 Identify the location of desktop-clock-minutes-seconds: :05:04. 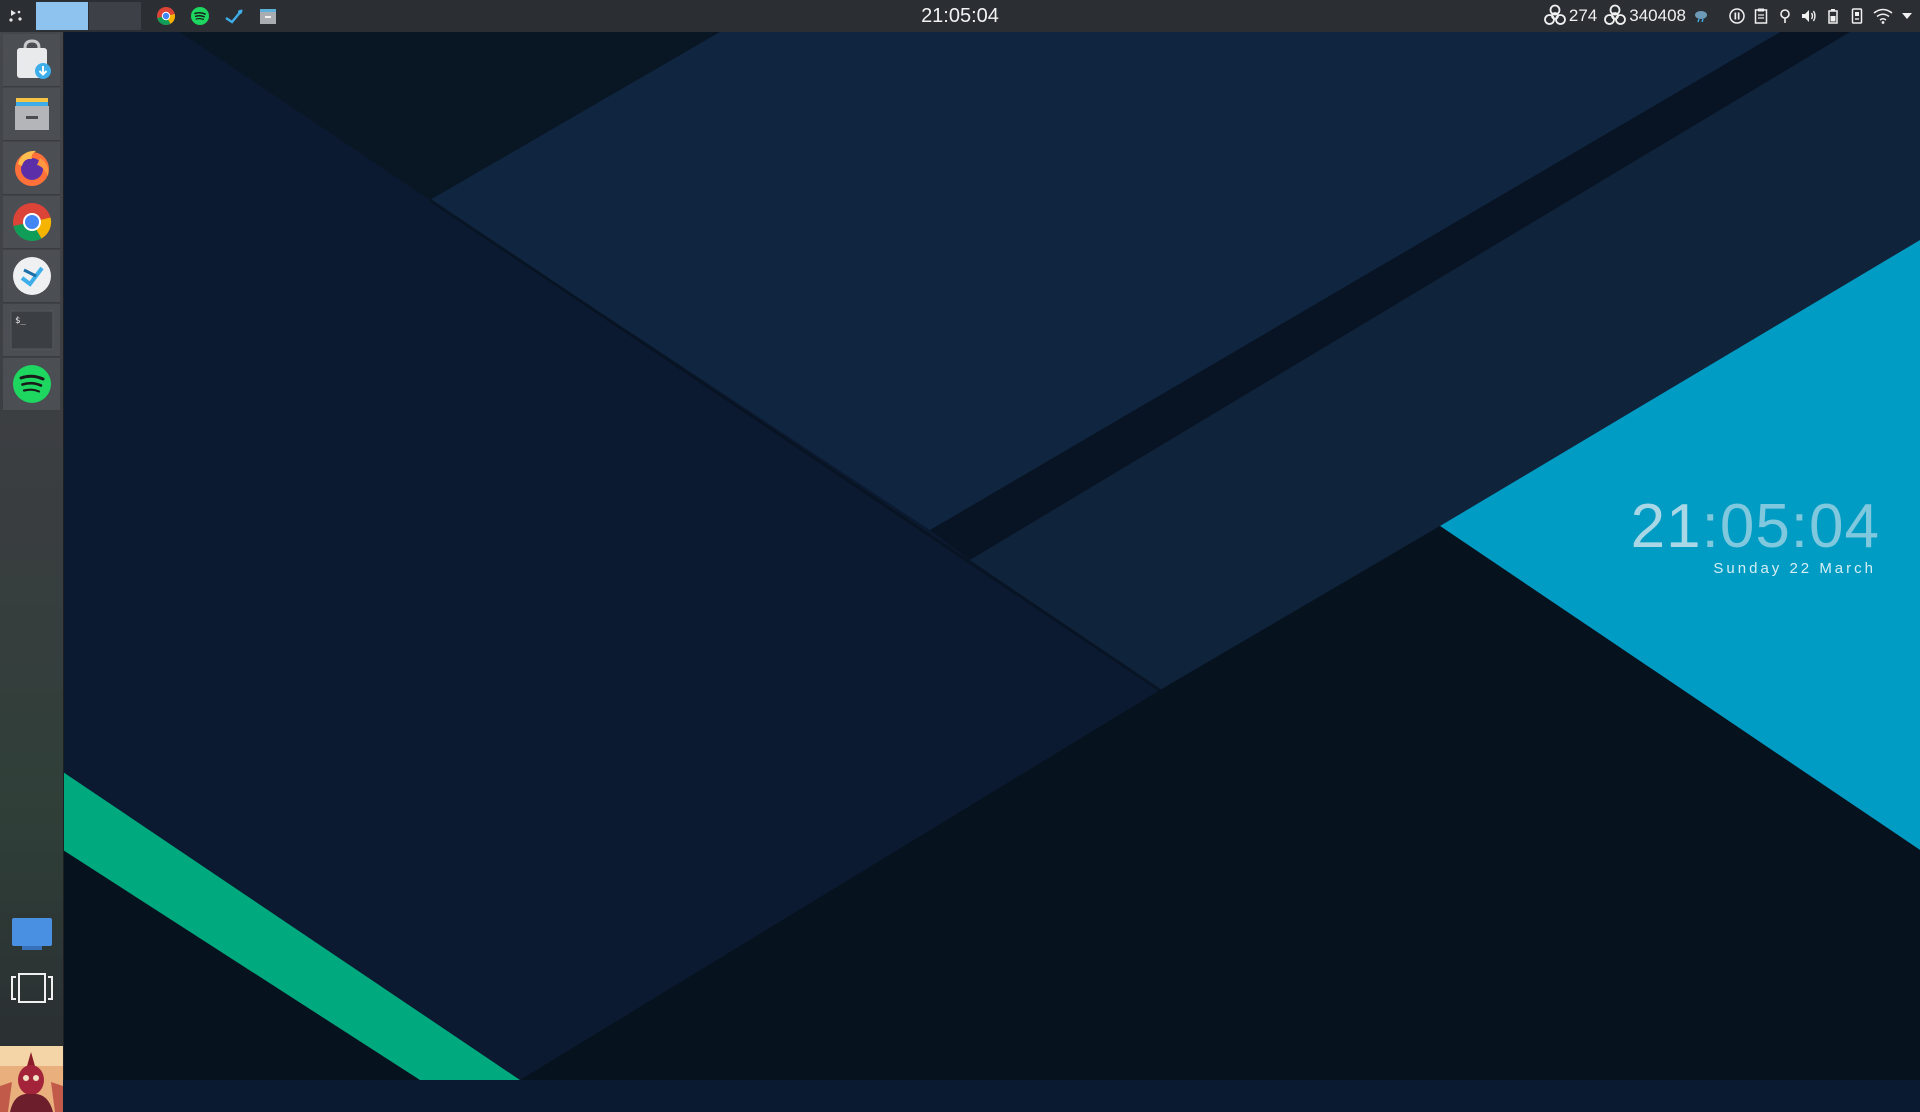
(1790, 526).